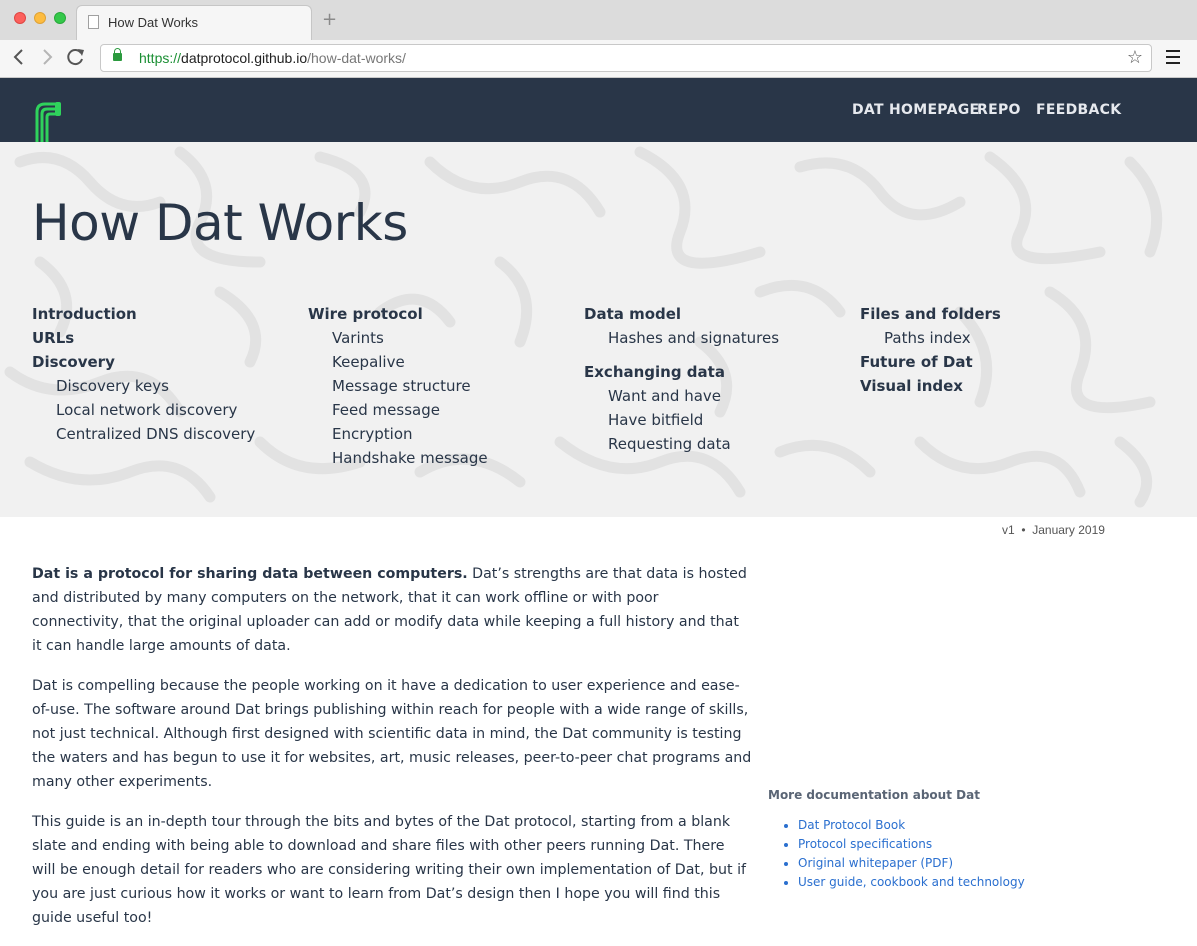 This screenshot has width=1197, height=946. What do you see at coordinates (999, 110) in the screenshot?
I see `nav-repo: REPO` at bounding box center [999, 110].